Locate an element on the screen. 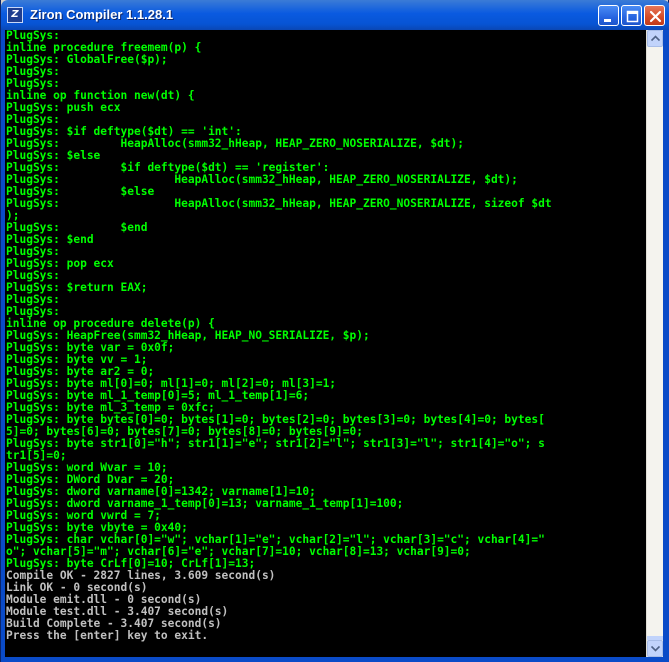 The width and height of the screenshot is (669, 662). close-icon is located at coordinates (655, 16).